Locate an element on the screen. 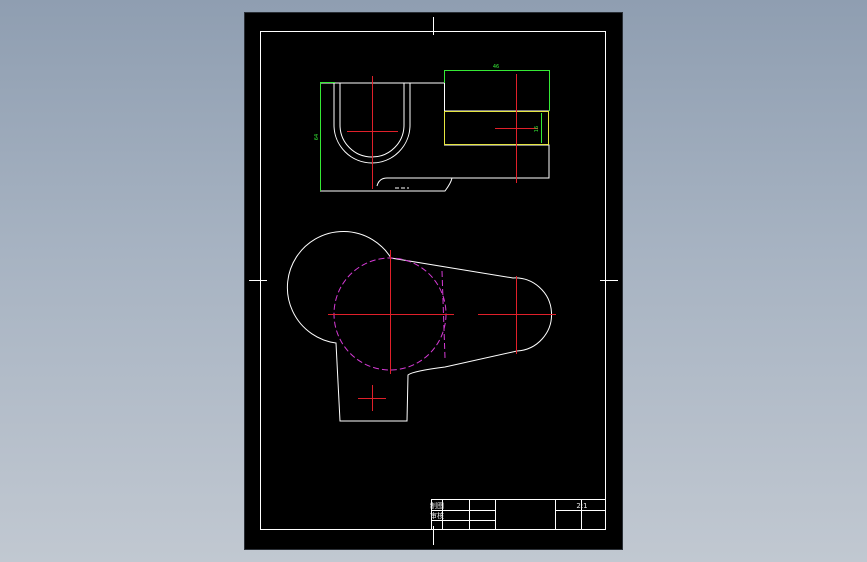 The height and width of the screenshot is (562, 867). front-view-outline is located at coordinates (435, 137).